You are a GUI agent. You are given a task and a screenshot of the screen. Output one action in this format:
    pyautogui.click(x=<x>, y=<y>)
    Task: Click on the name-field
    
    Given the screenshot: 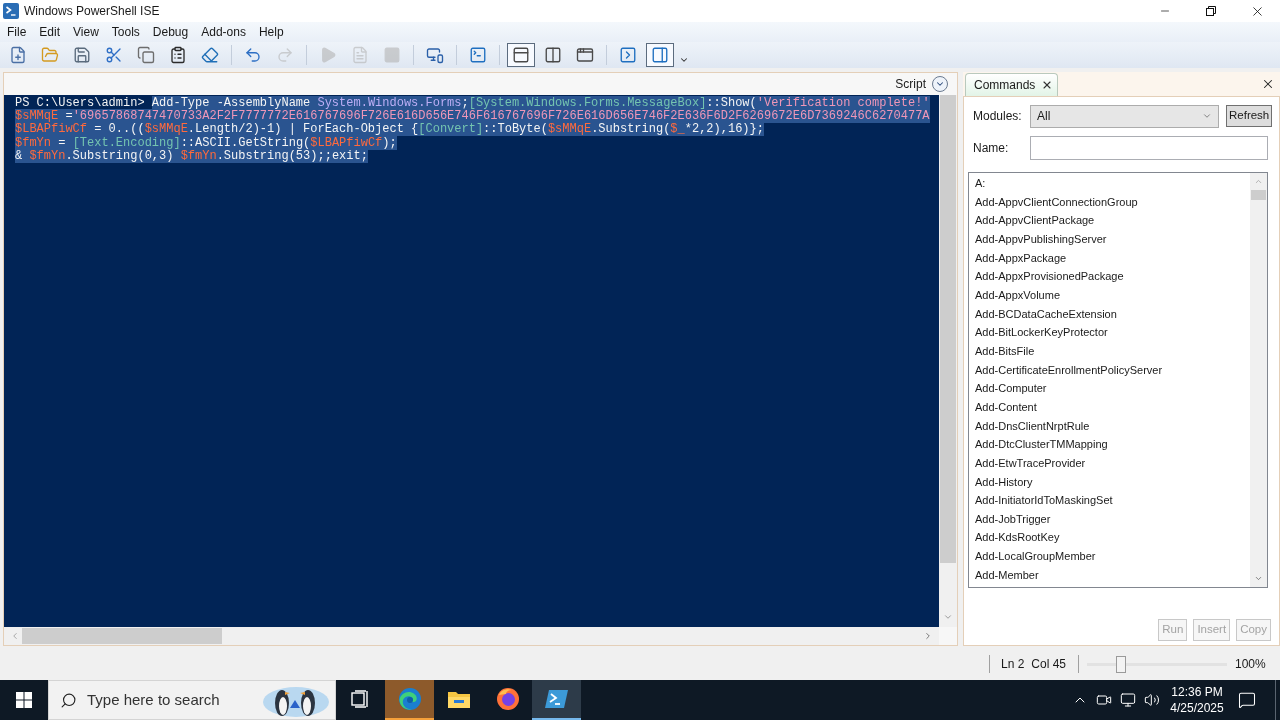 What is the action you would take?
    pyautogui.click(x=1149, y=148)
    